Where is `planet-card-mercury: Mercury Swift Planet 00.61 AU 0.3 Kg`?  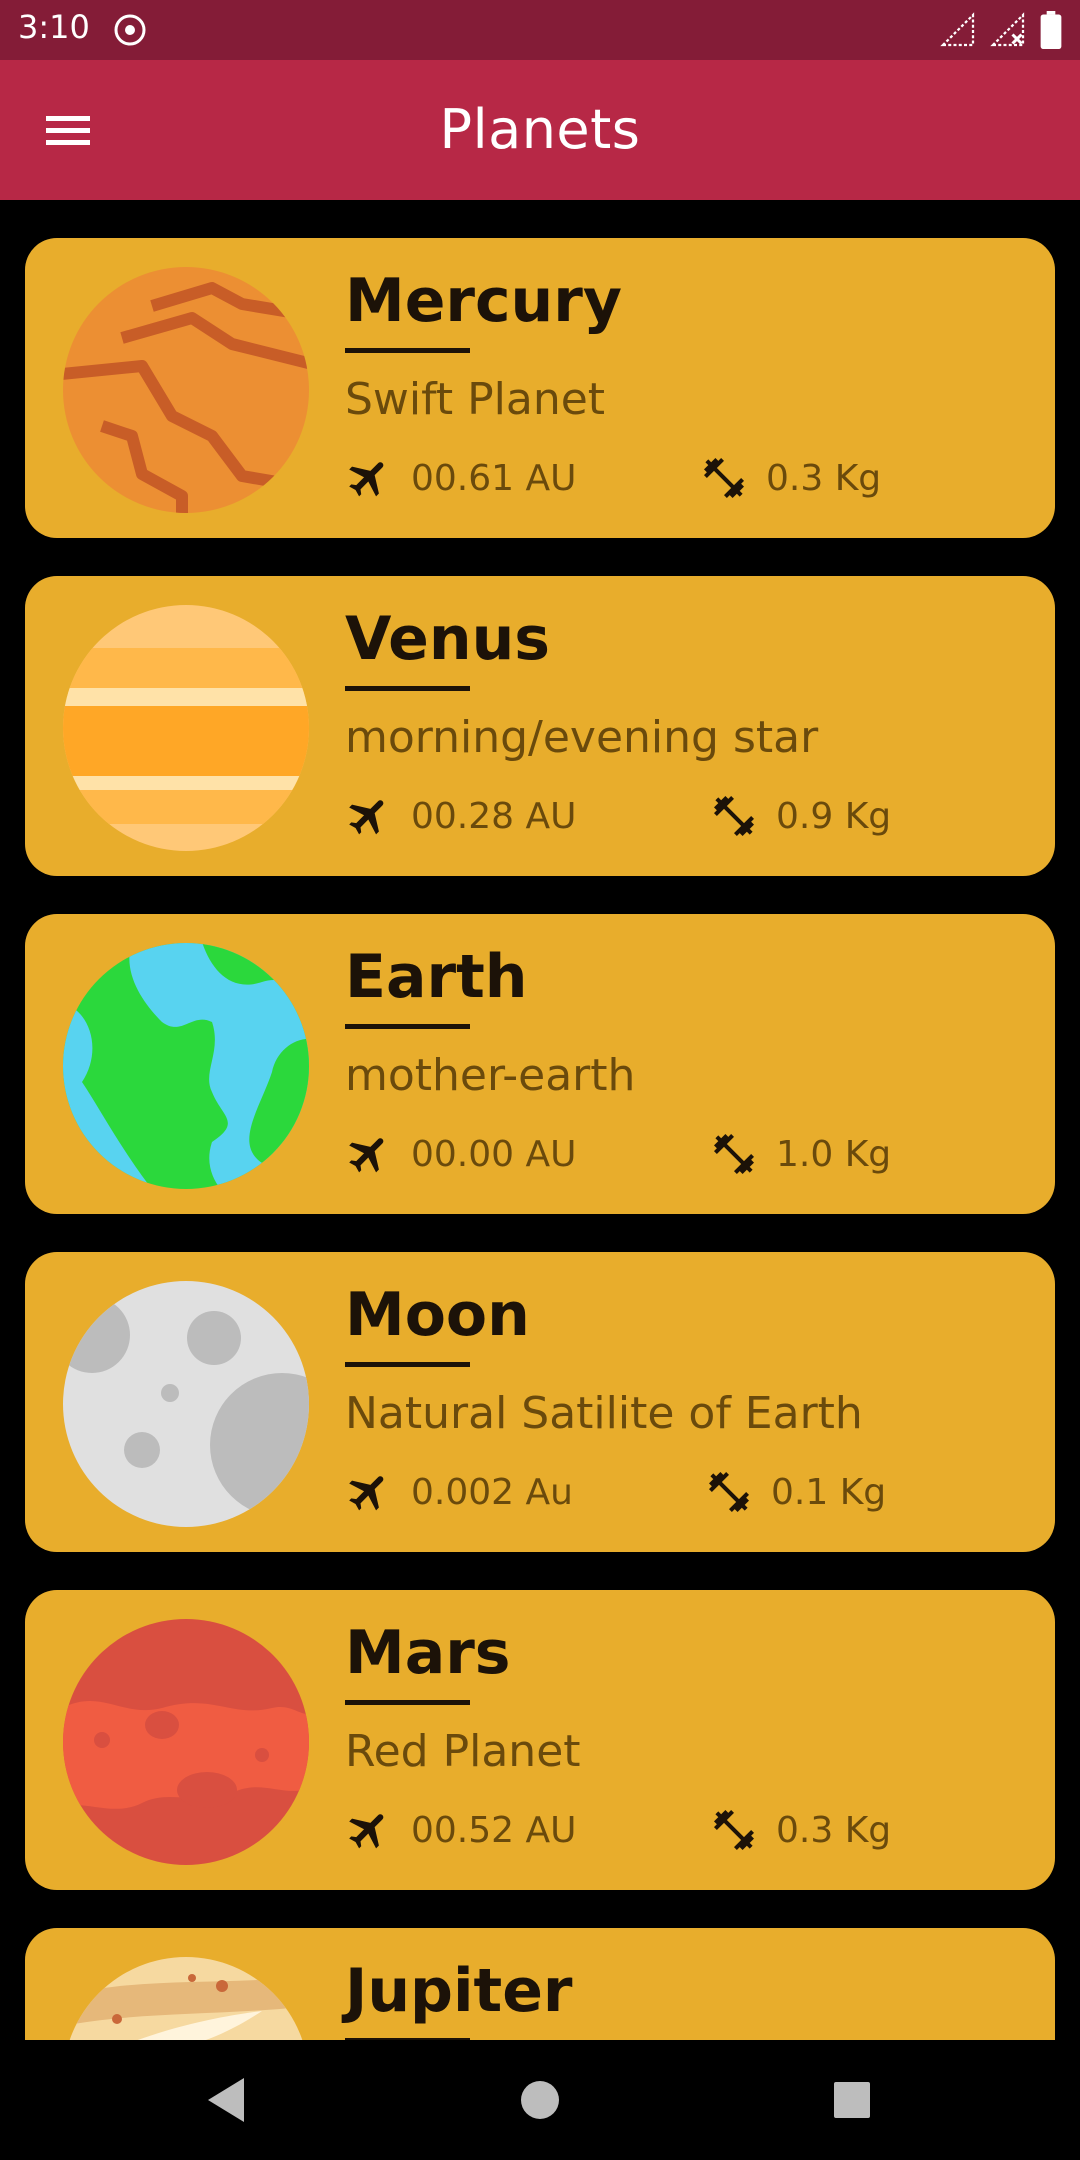
planet-card-mercury: Mercury Swift Planet 00.61 AU 0.3 Kg is located at coordinates (540, 388).